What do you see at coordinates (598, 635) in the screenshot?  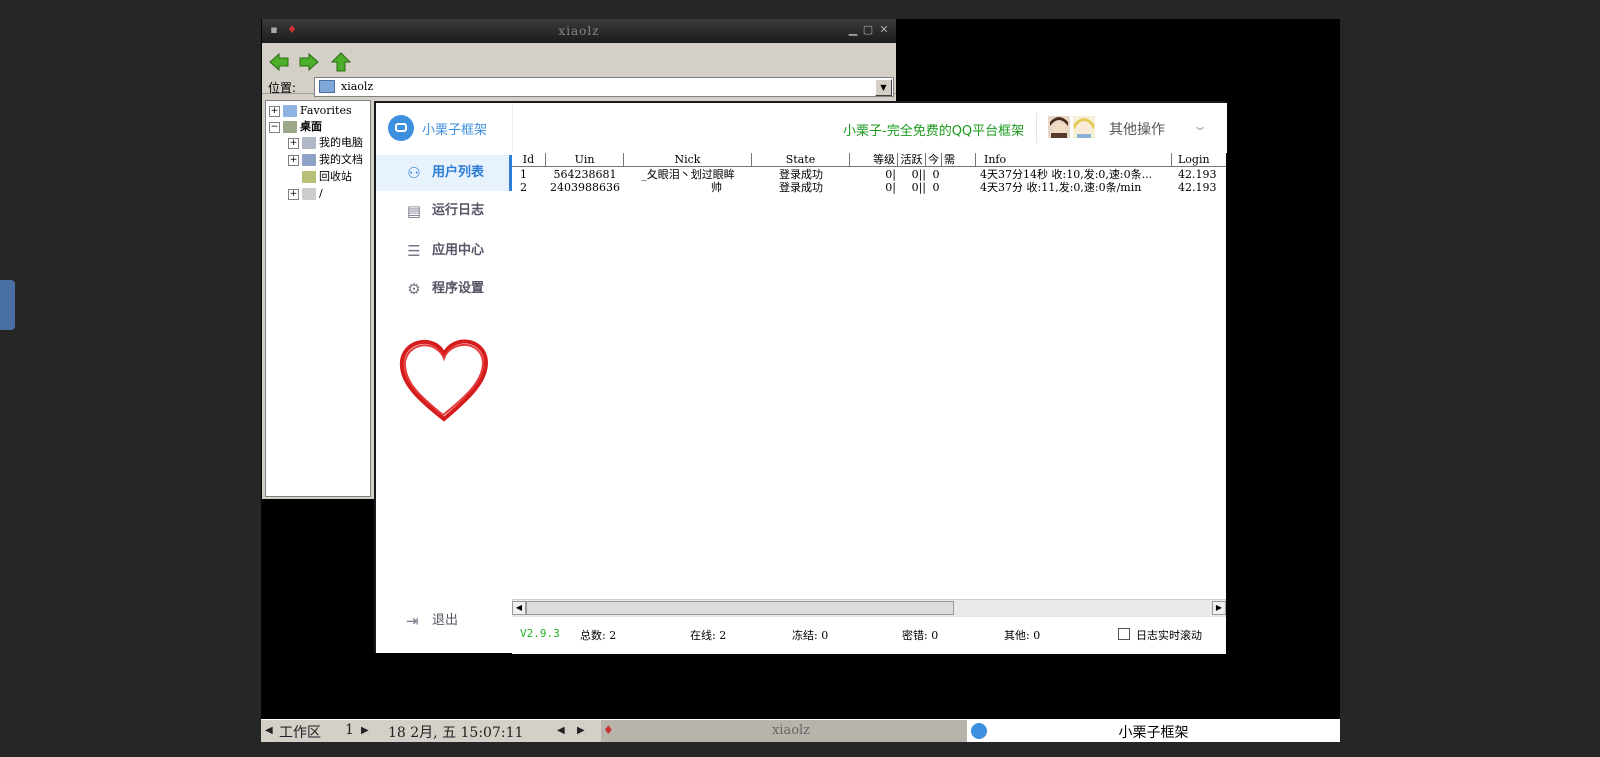 I see `total-count: 总数: 2` at bounding box center [598, 635].